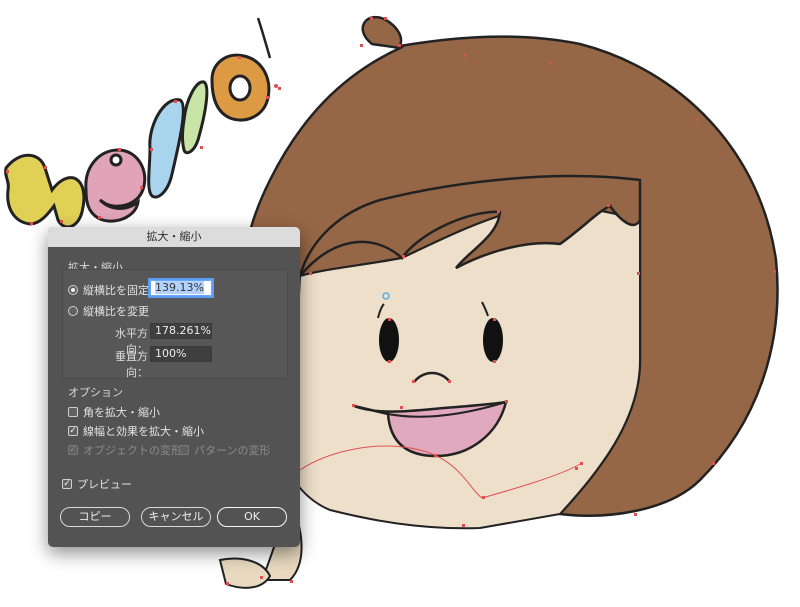 The width and height of the screenshot is (800, 607). I want to click on scale-corners-option: 角を拡大・縮小, so click(114, 412).